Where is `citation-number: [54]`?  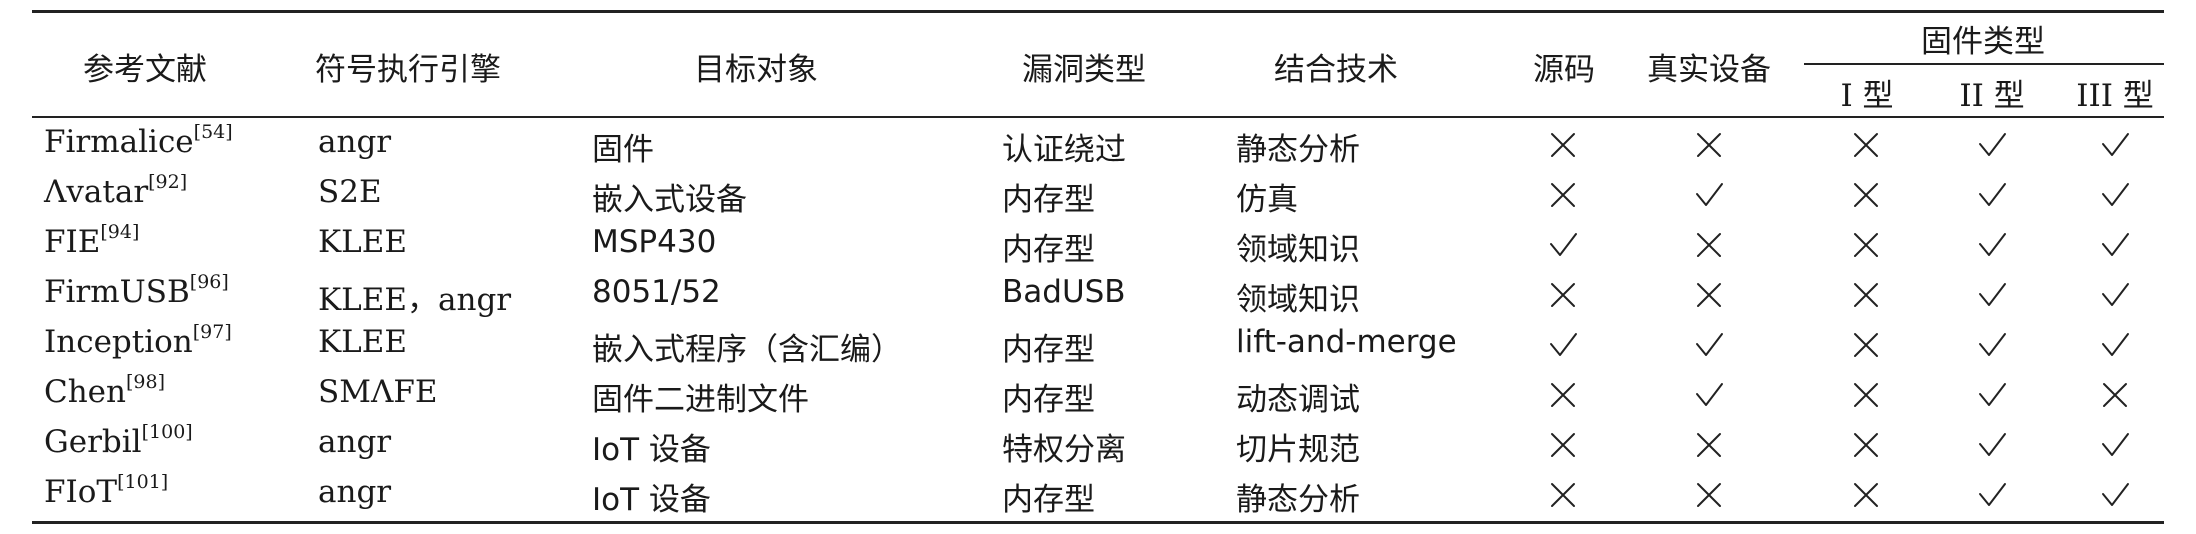 citation-number: [54] is located at coordinates (213, 132).